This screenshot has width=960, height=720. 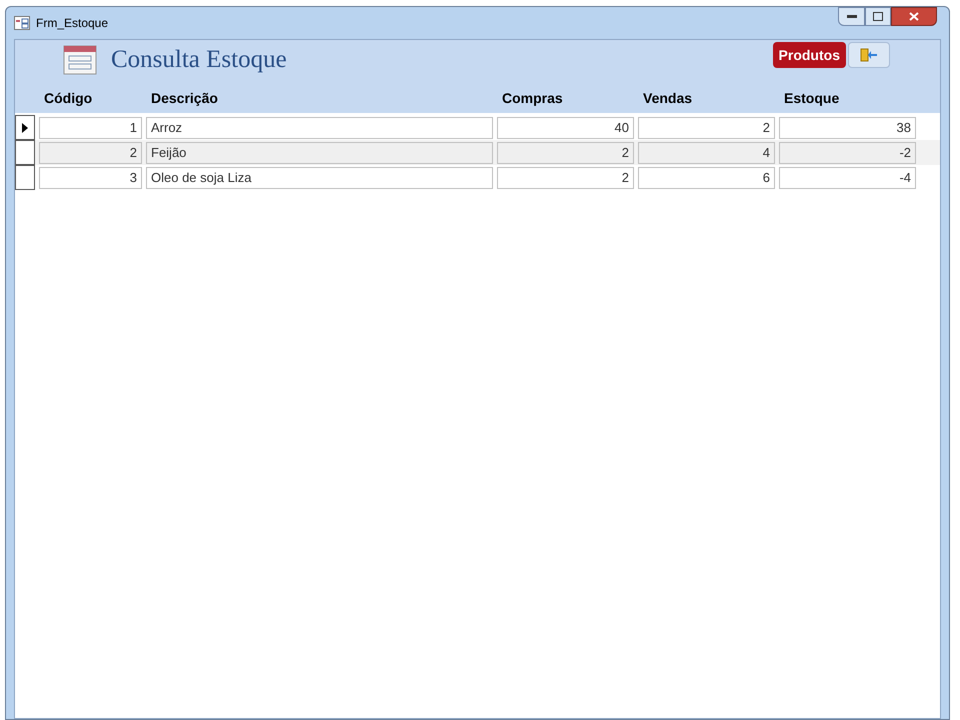 I want to click on table-cell: 6, so click(x=706, y=177).